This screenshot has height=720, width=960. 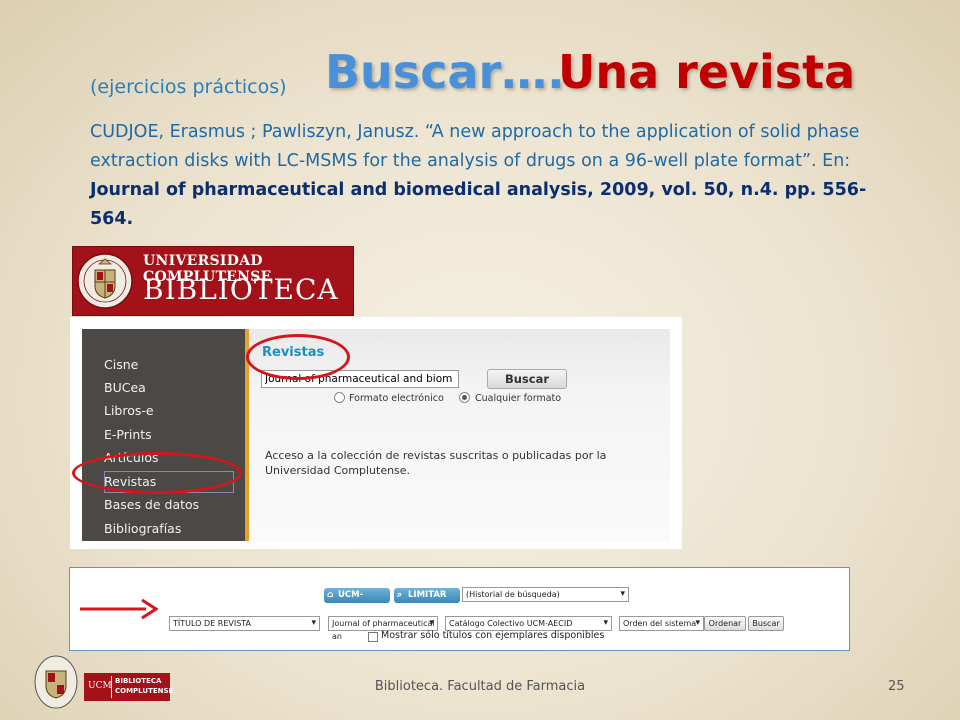 What do you see at coordinates (128, 434) in the screenshot?
I see `nav-item-e-prints: E-Prints` at bounding box center [128, 434].